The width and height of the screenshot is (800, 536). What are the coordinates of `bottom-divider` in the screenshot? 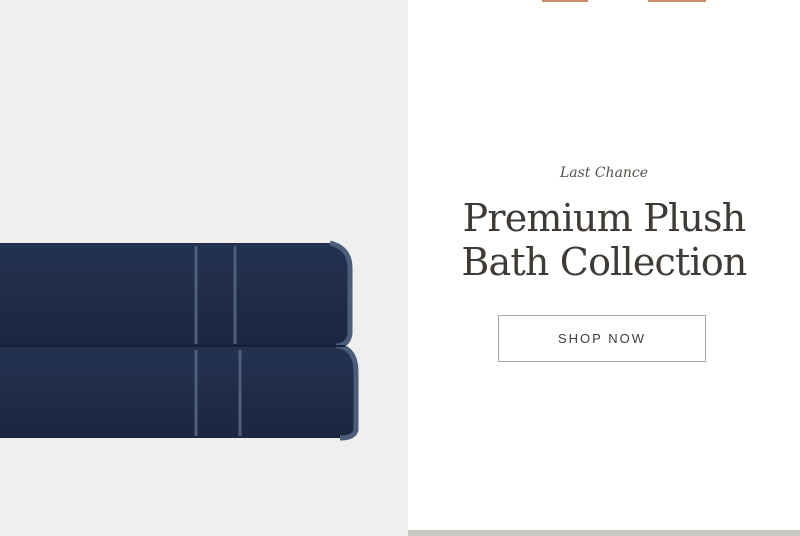 It's located at (604, 533).